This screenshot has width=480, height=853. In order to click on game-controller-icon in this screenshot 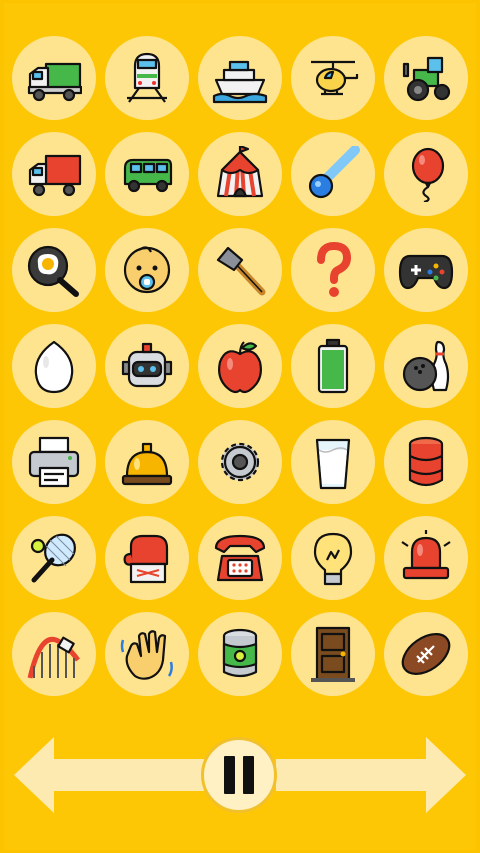, I will do `click(426, 272)`.